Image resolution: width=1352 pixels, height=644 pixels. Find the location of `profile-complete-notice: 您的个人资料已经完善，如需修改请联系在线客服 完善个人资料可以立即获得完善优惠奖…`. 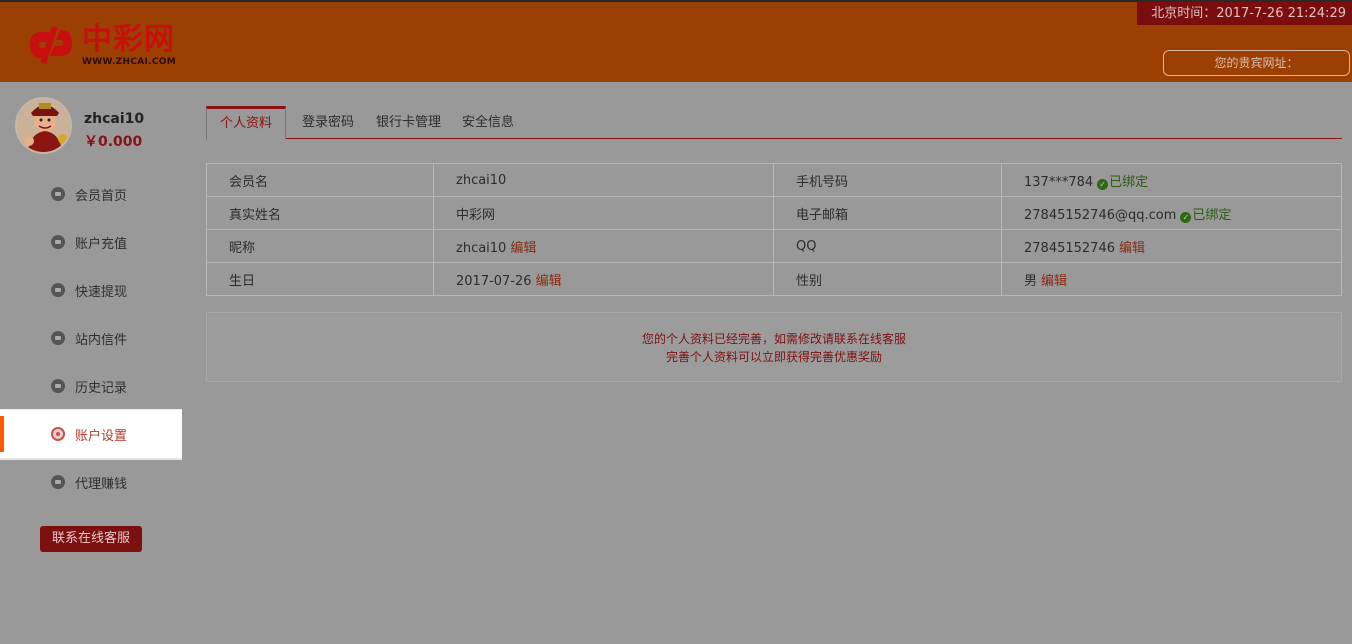

profile-complete-notice: 您的个人资料已经完善，如需修改请联系在线客服 完善个人资料可以立即获得完善优惠奖… is located at coordinates (774, 347).